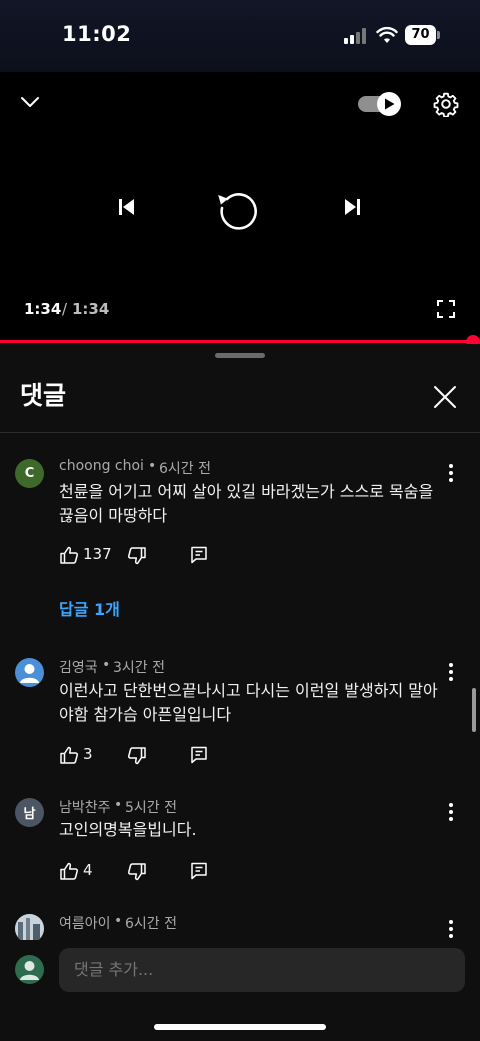  Describe the element at coordinates (246, 503) in the screenshot. I see `comment-text: 천륜을 어기고 어찌 살아 있길 바라겠는가 스스로 목숨을 끊음이 마땅하다` at that location.